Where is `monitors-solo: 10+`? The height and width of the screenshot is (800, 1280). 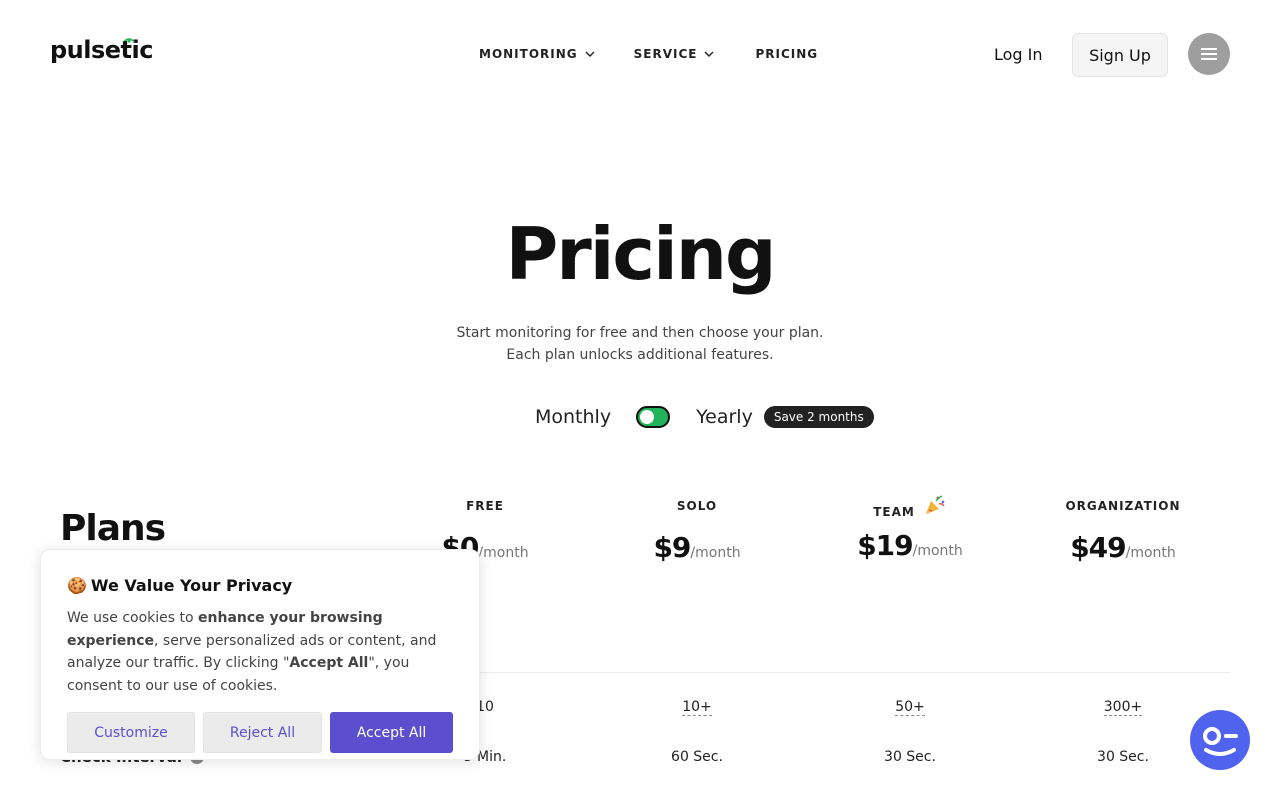
monitors-solo: 10+ is located at coordinates (697, 707).